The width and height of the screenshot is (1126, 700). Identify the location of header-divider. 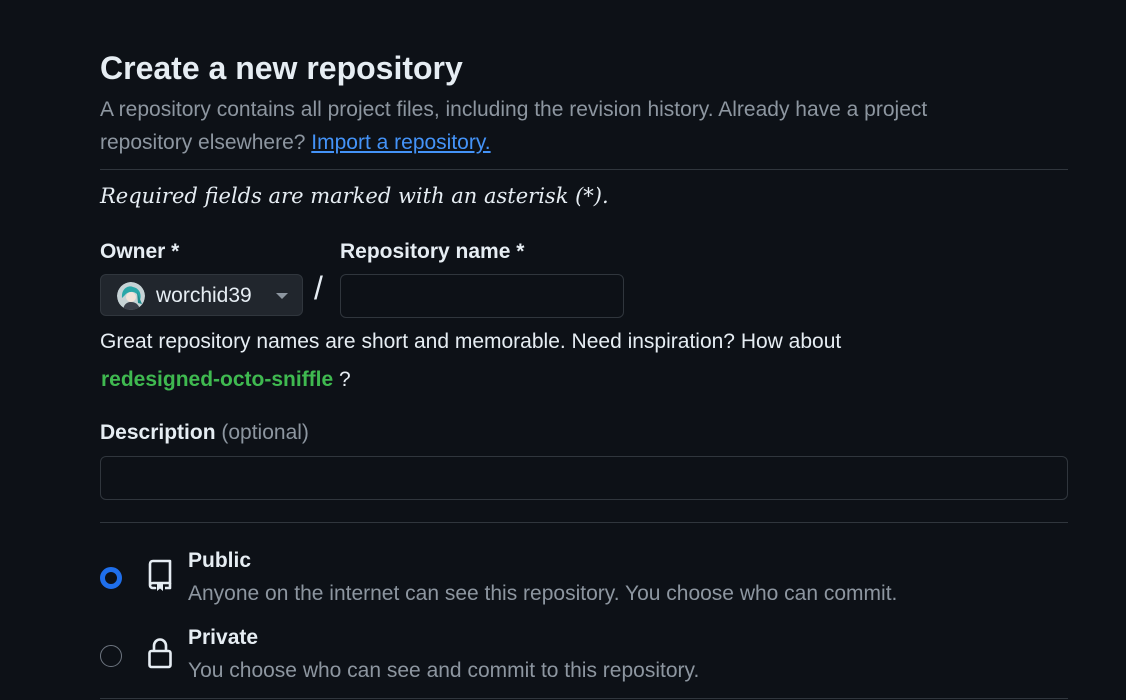
(584, 169).